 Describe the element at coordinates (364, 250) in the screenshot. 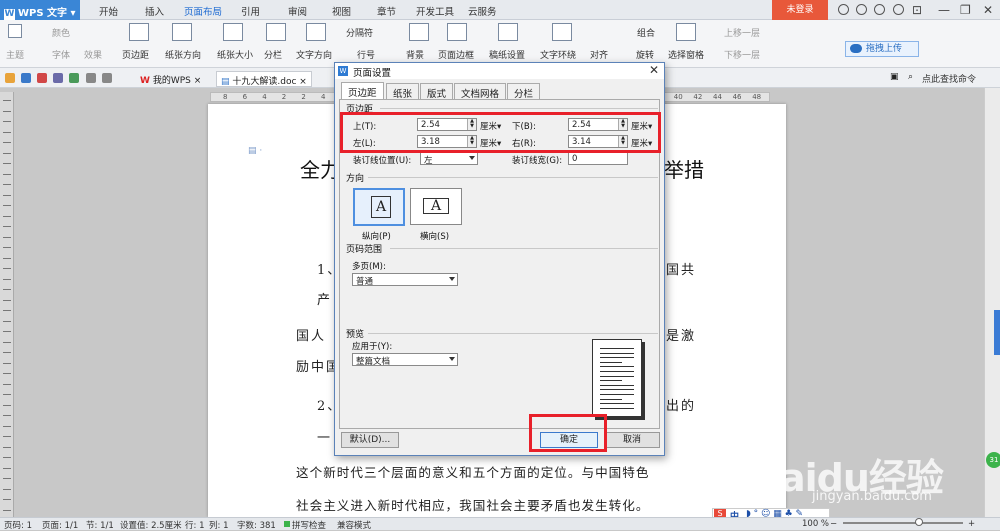

I see `page-range-section-label: 页码范围` at that location.